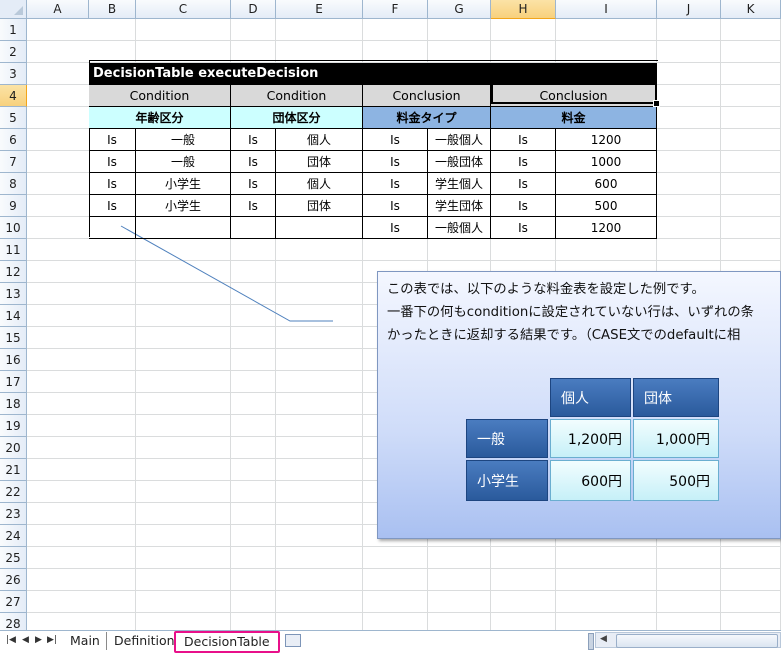  What do you see at coordinates (606, 184) in the screenshot?
I see `table-cell: 600` at bounding box center [606, 184].